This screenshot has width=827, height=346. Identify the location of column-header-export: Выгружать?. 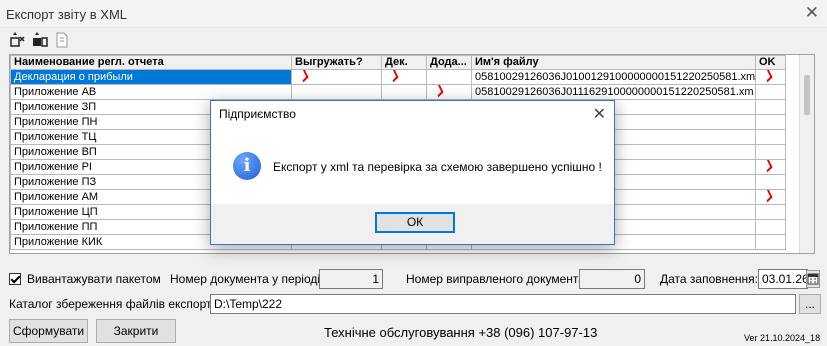
(336, 62).